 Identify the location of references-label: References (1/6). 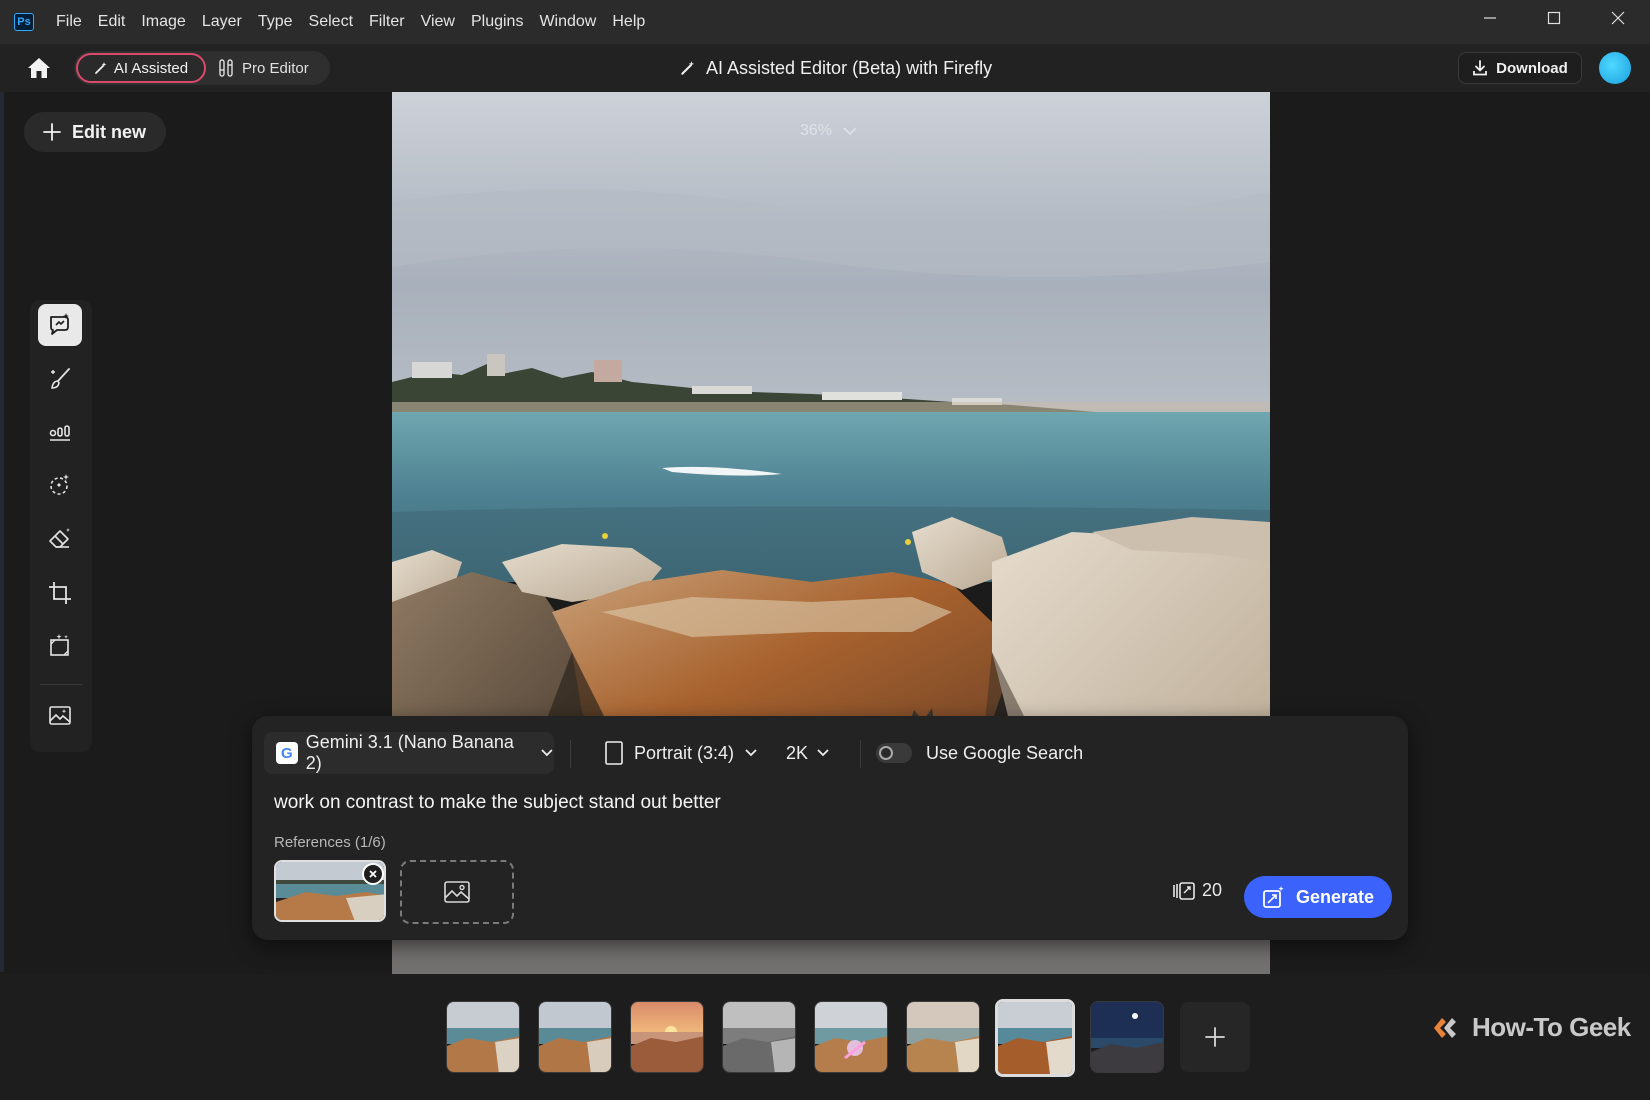
(330, 842).